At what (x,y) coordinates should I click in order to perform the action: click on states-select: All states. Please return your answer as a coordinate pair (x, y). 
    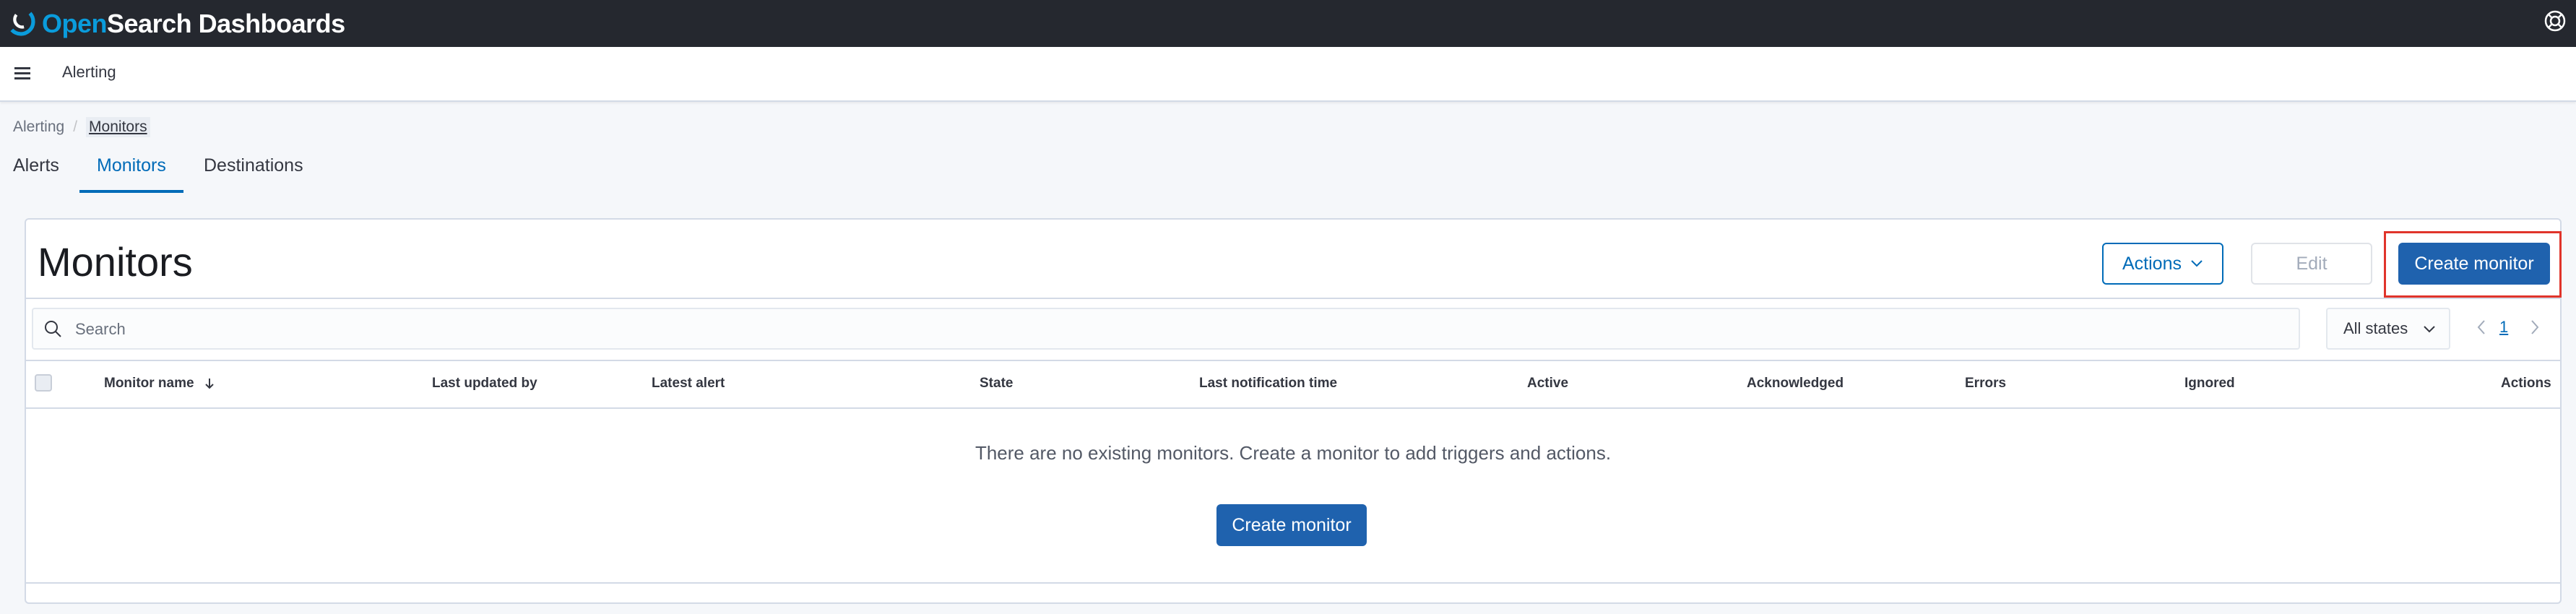
    Looking at the image, I should click on (2388, 329).